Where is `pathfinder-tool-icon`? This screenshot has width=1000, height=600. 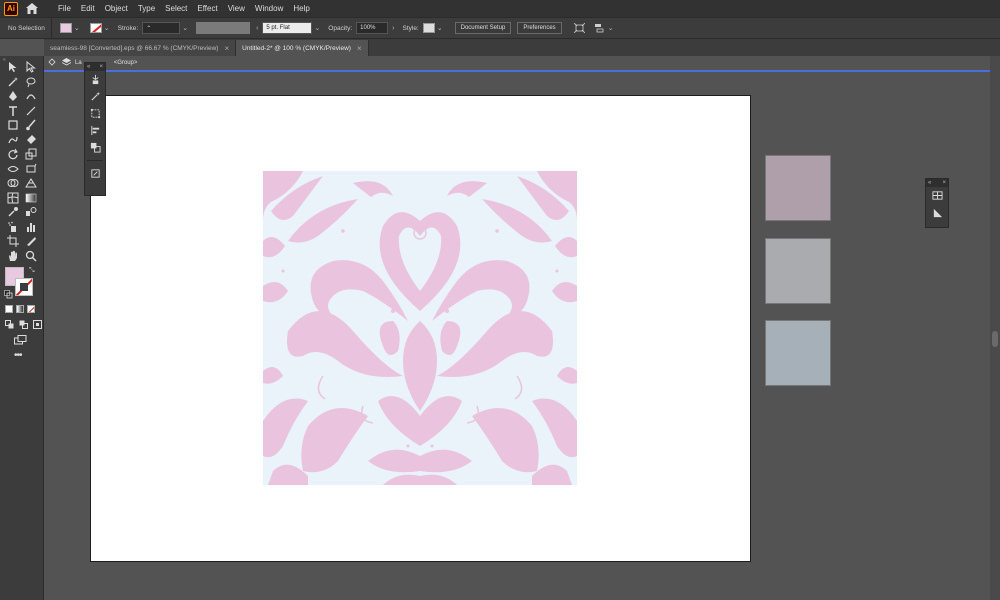
pathfinder-tool-icon is located at coordinates (95, 147).